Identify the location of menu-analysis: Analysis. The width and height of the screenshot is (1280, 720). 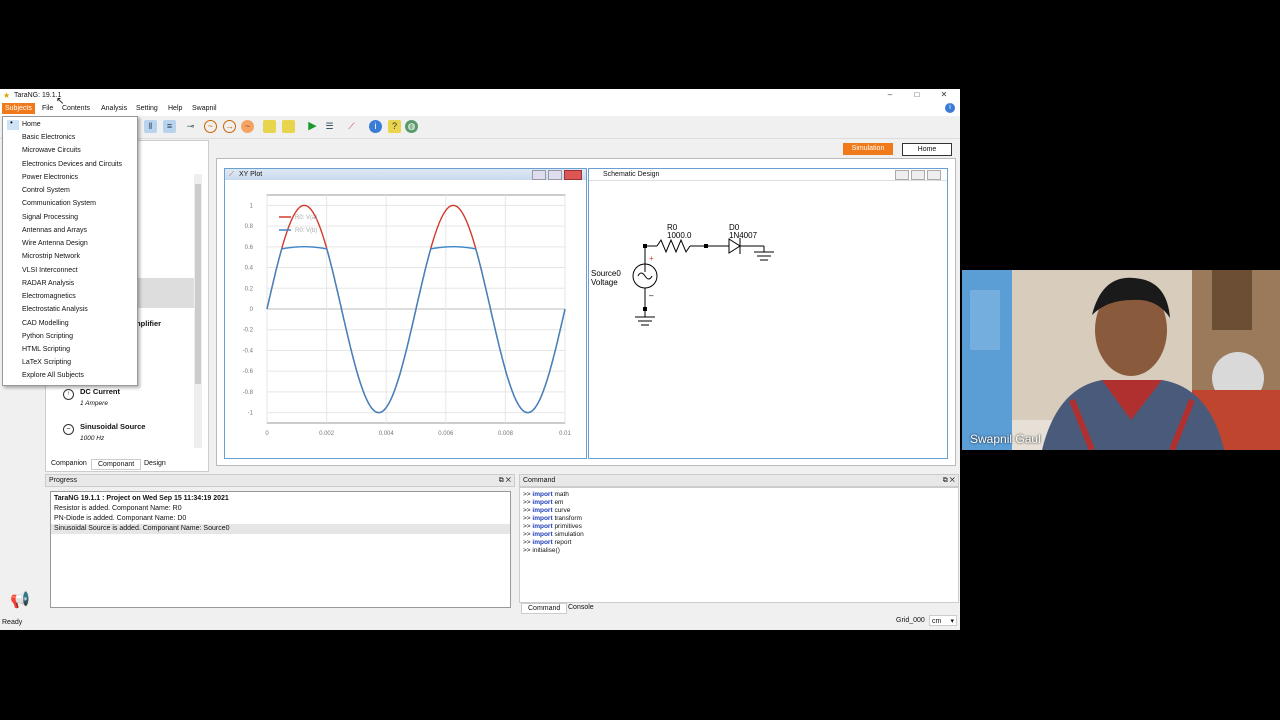
(114, 108).